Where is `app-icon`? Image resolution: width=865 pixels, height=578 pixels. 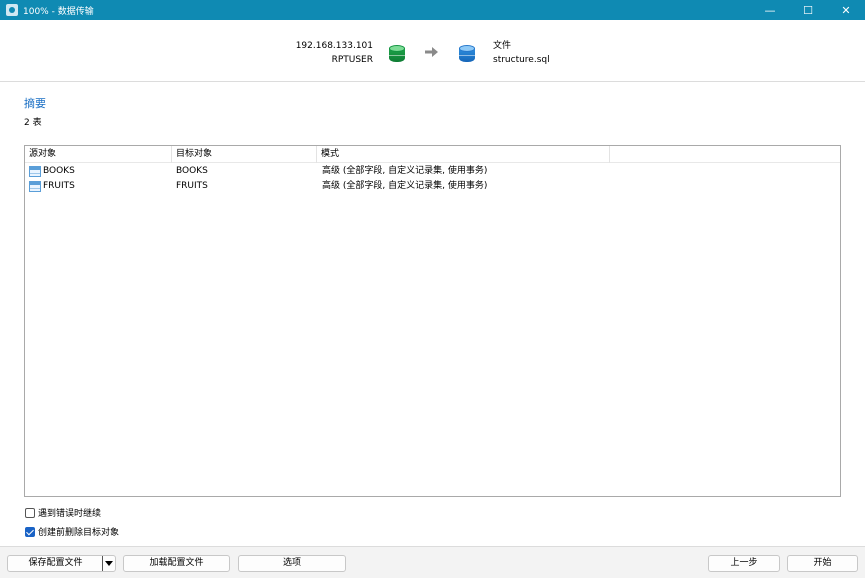 app-icon is located at coordinates (12, 10).